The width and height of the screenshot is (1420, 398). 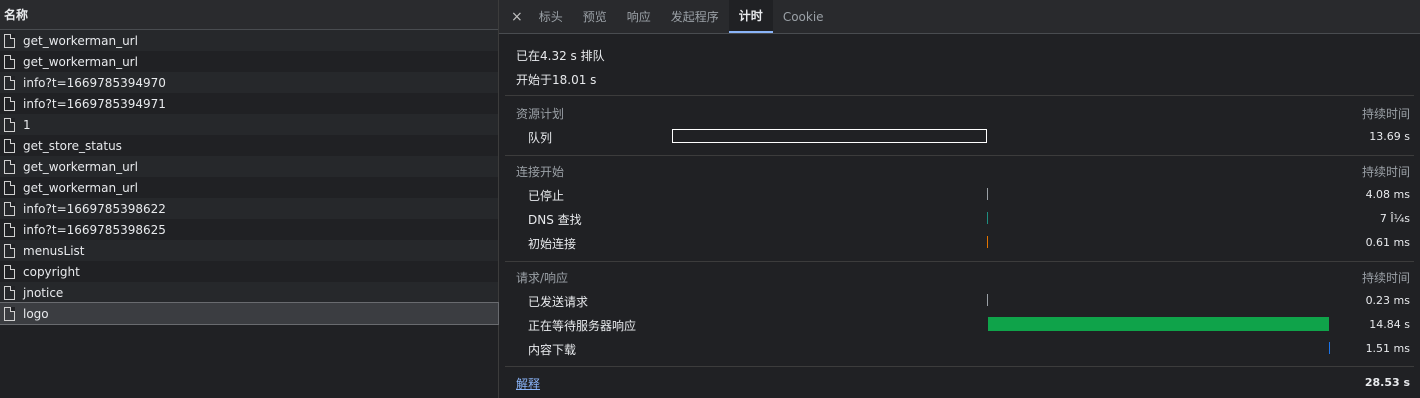 I want to click on request-name: logo, so click(x=36, y=313).